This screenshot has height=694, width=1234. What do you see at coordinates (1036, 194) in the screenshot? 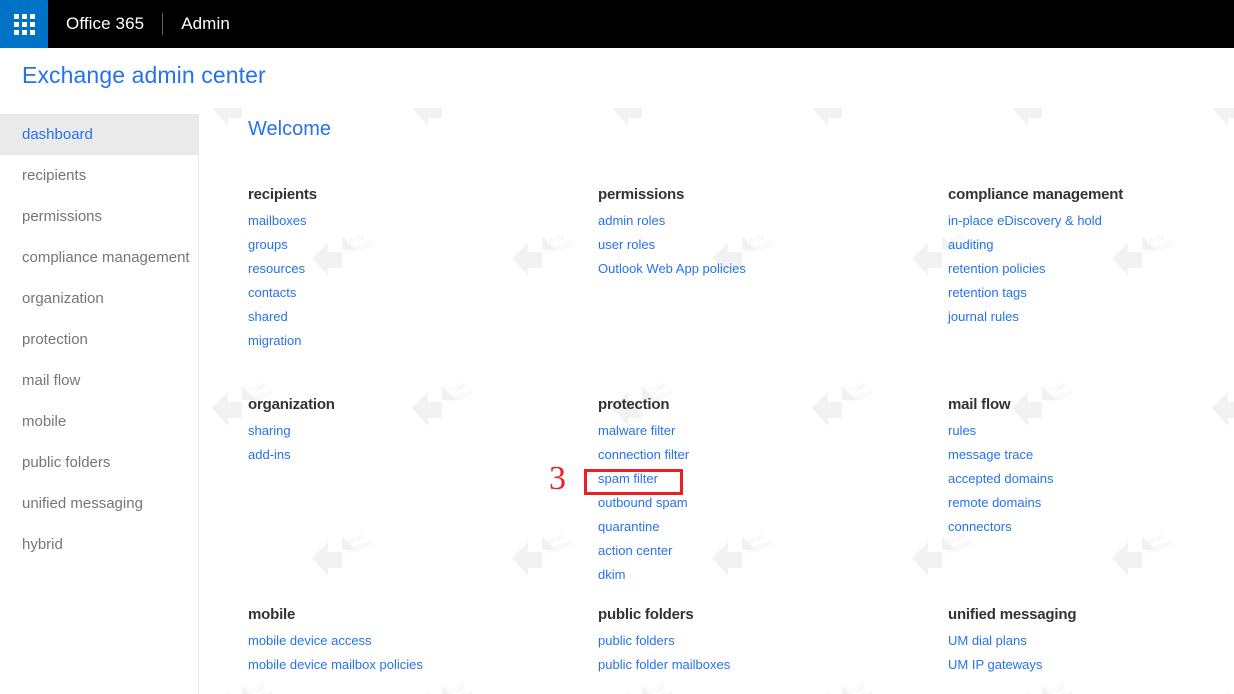
I see `section-title: compliance management` at bounding box center [1036, 194].